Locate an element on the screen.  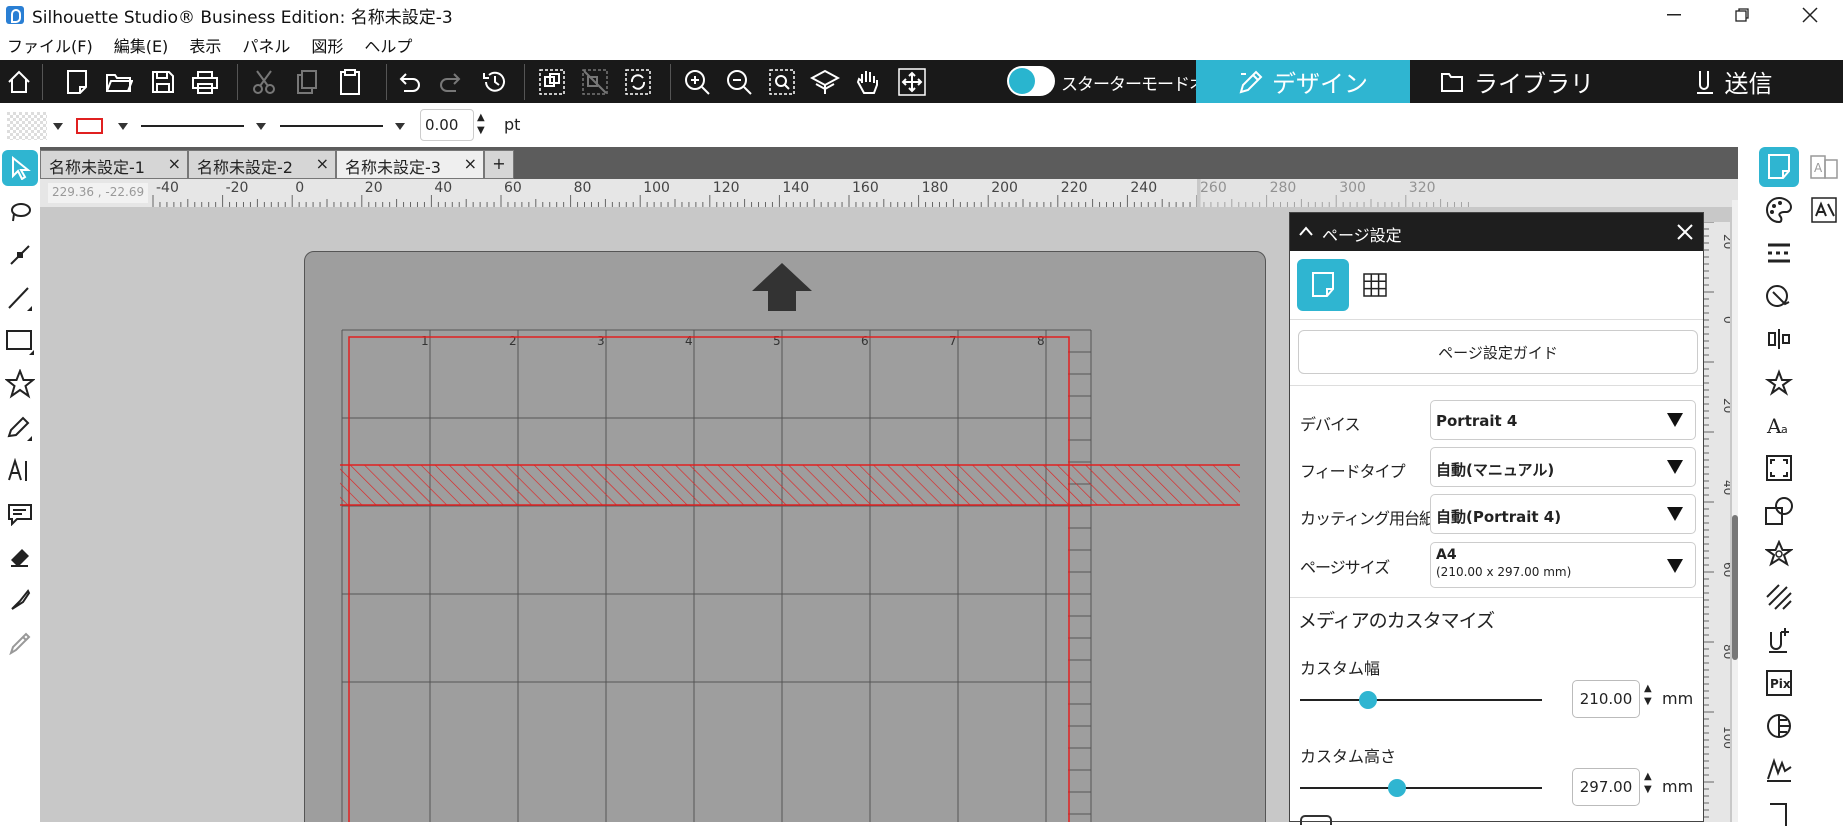
collapse-chevron-icon is located at coordinates (1306, 231).